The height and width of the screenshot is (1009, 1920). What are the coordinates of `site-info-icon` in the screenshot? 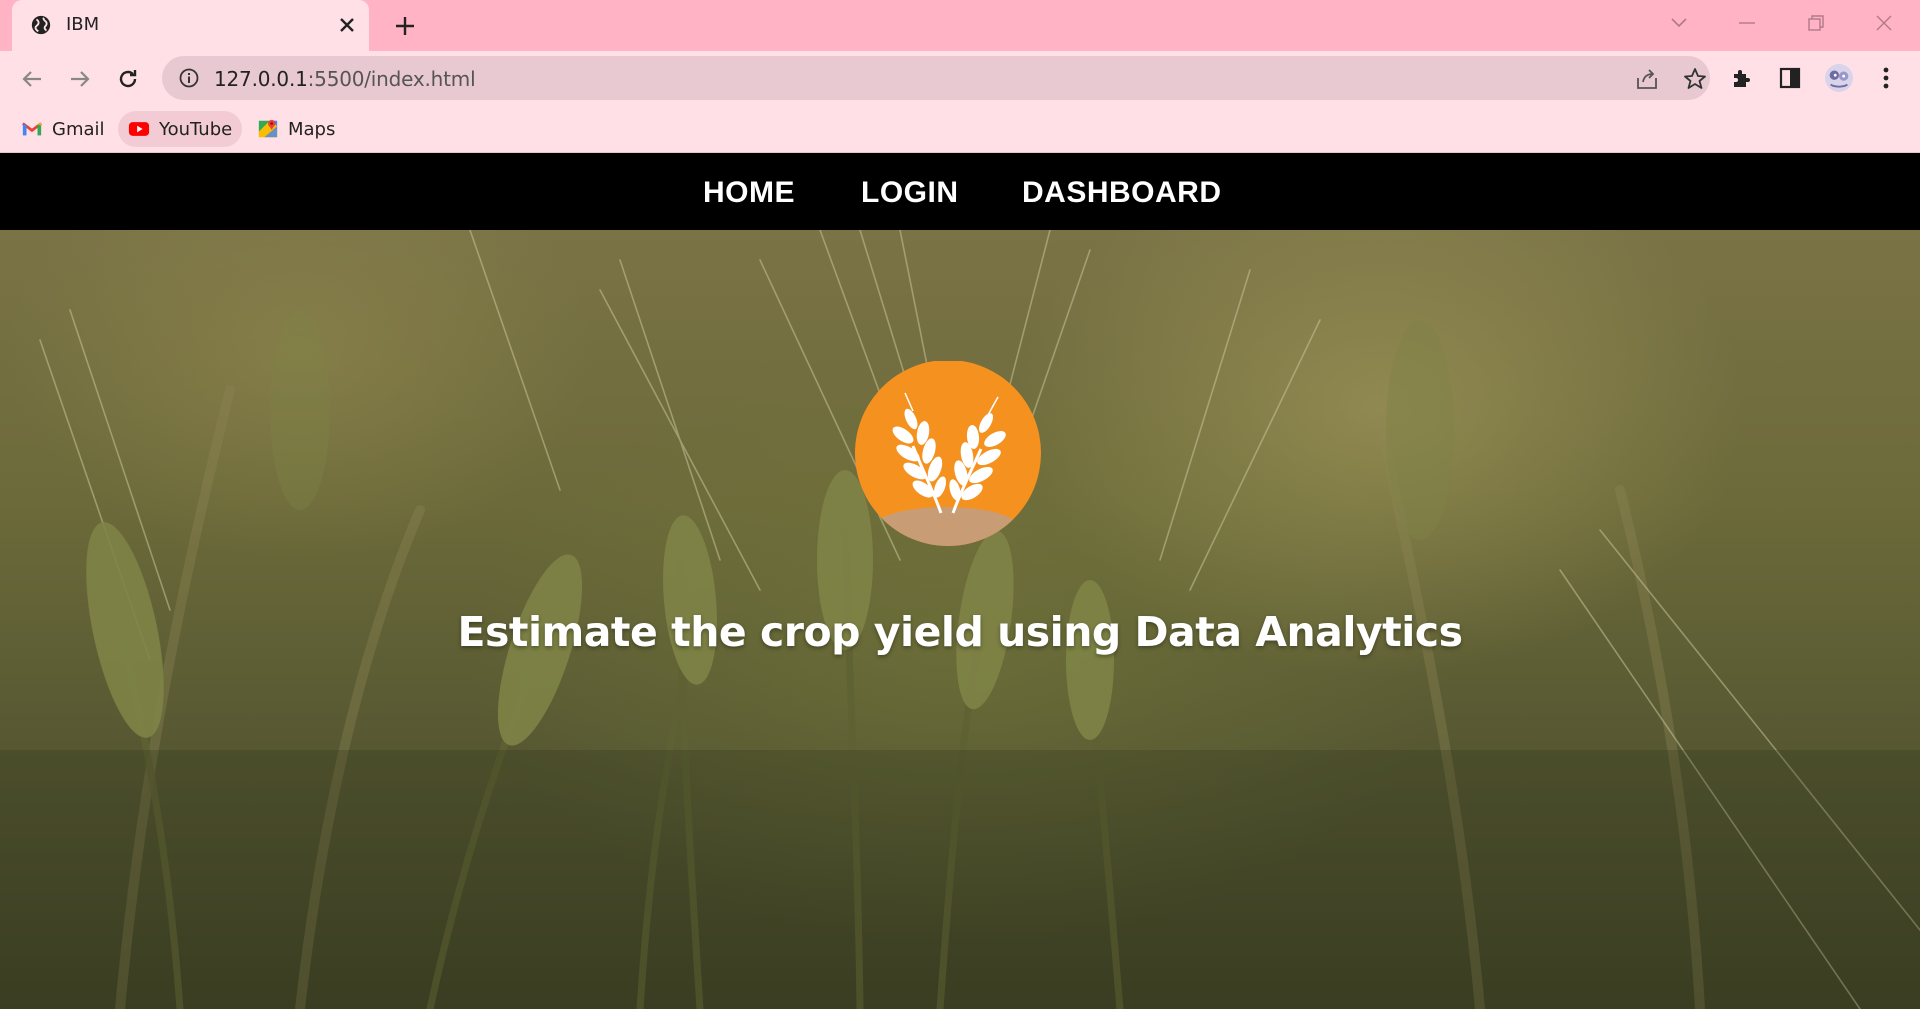 It's located at (189, 78).